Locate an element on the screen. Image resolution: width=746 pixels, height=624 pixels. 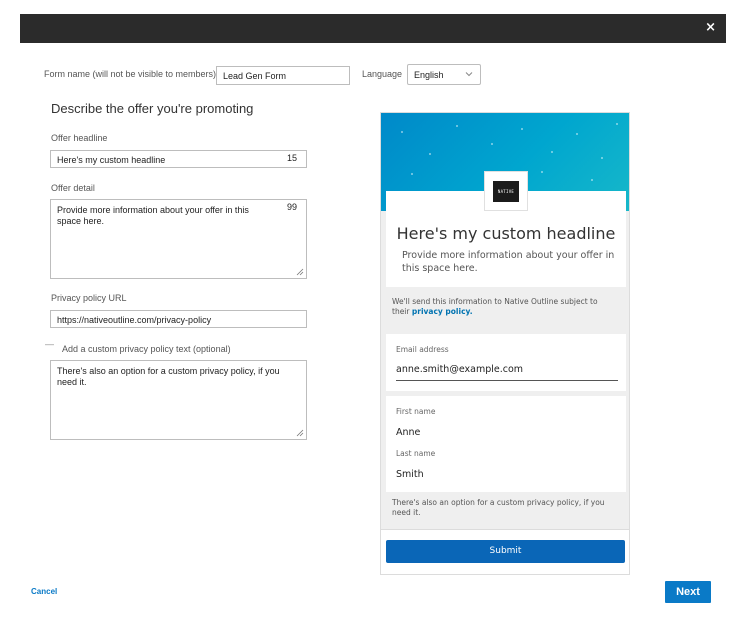
privacy-url-value: https://nativeoutline.com/privacy-policy is located at coordinates (134, 320).